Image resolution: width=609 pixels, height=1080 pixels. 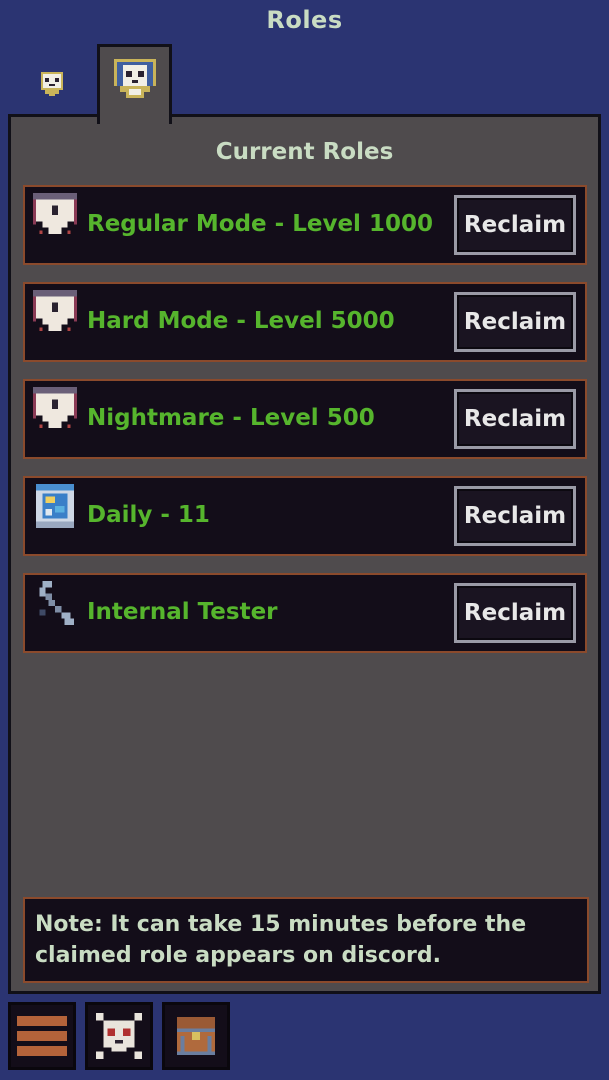 I want to click on calendar-globe-icon, so click(x=55, y=506).